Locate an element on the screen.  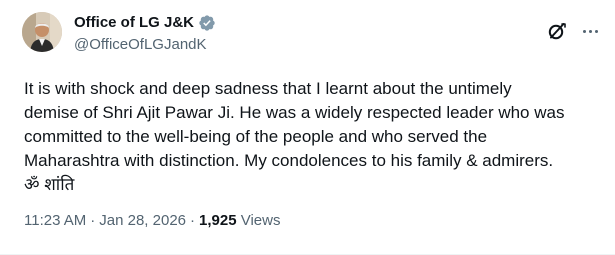
grok-icon is located at coordinates (557, 31).